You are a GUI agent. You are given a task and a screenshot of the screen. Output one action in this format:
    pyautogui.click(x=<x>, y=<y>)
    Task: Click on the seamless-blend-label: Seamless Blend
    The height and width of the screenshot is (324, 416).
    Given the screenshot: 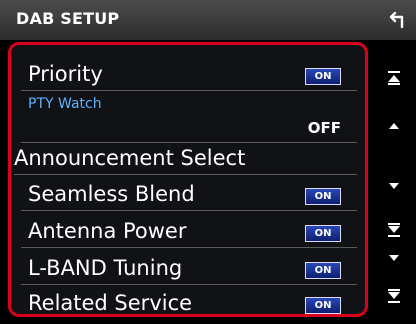 What is the action you would take?
    pyautogui.click(x=111, y=194)
    